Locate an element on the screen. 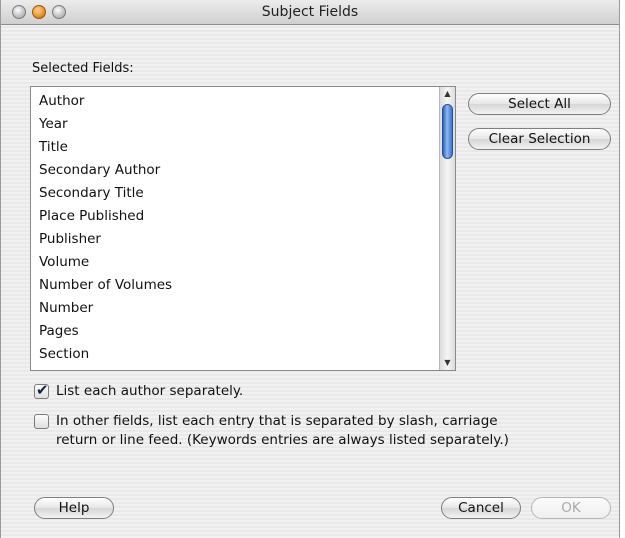 The image size is (625, 538). help-button: Help is located at coordinates (74, 508).